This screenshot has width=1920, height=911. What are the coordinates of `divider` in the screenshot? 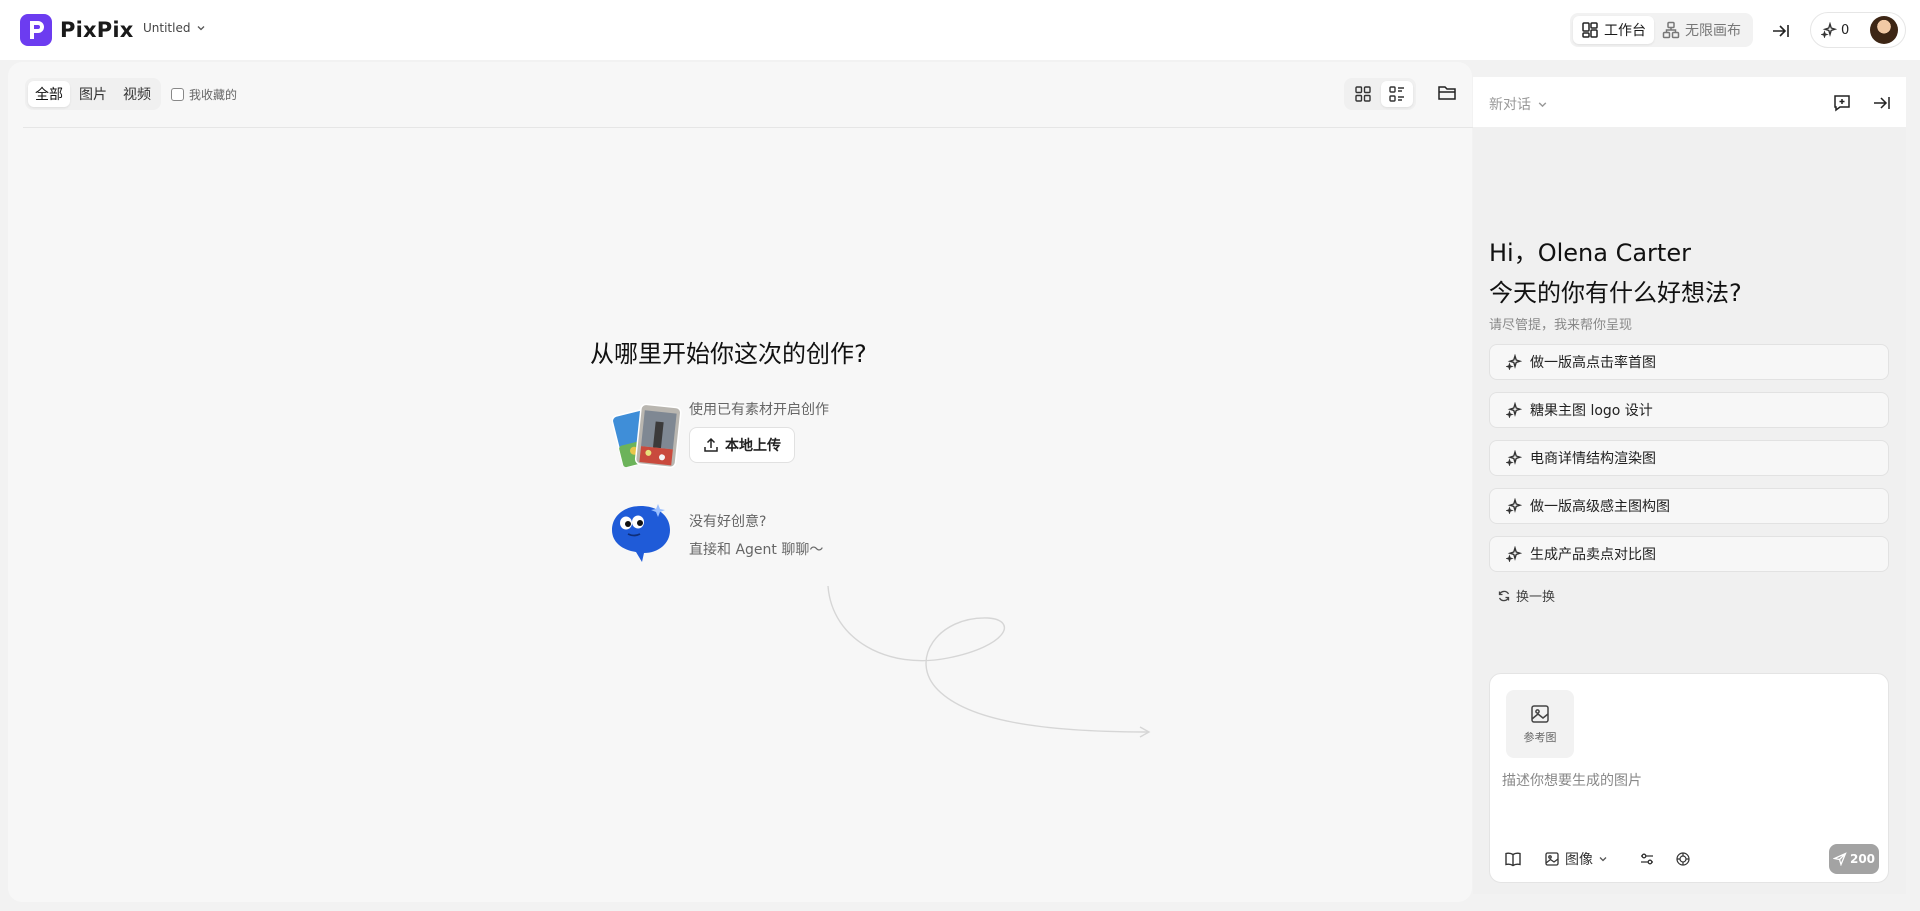 It's located at (748, 127).